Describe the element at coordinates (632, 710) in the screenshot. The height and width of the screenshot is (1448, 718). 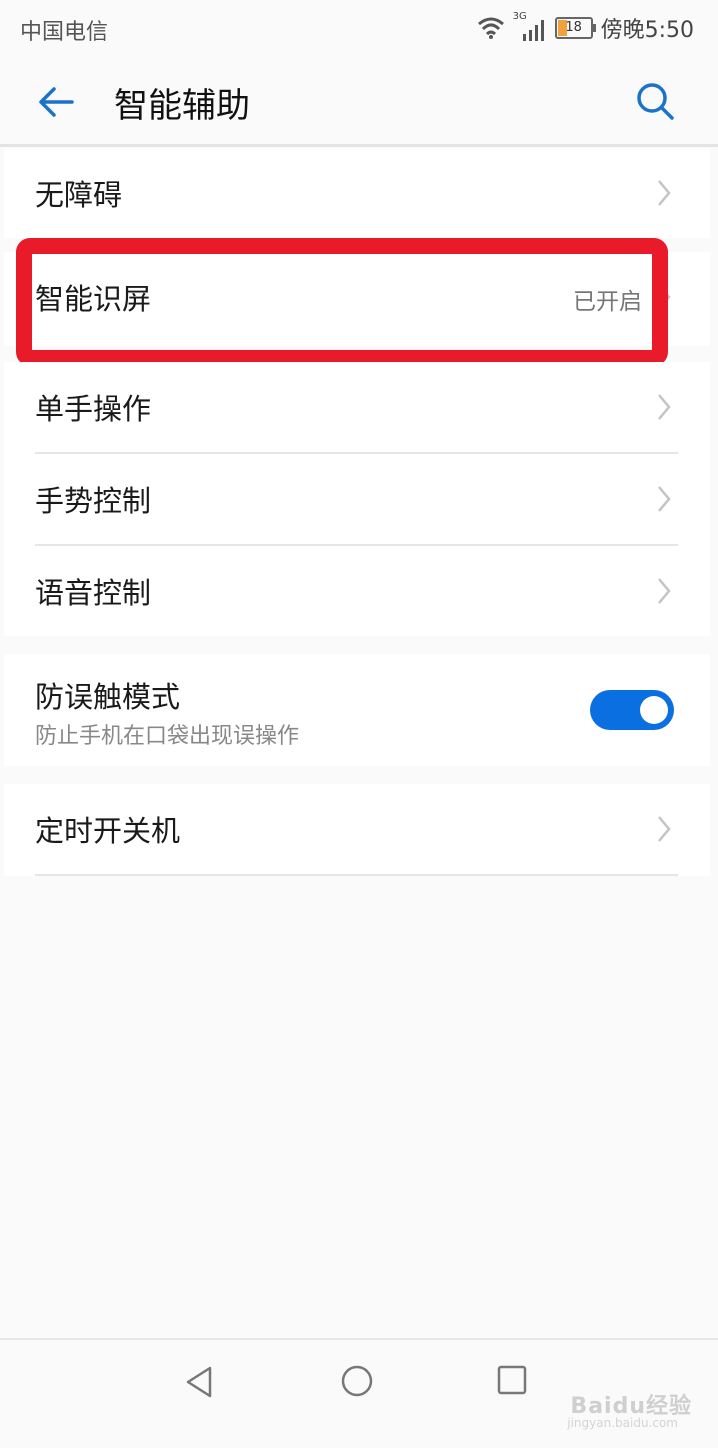
I see `pocket-mode-toggle` at that location.